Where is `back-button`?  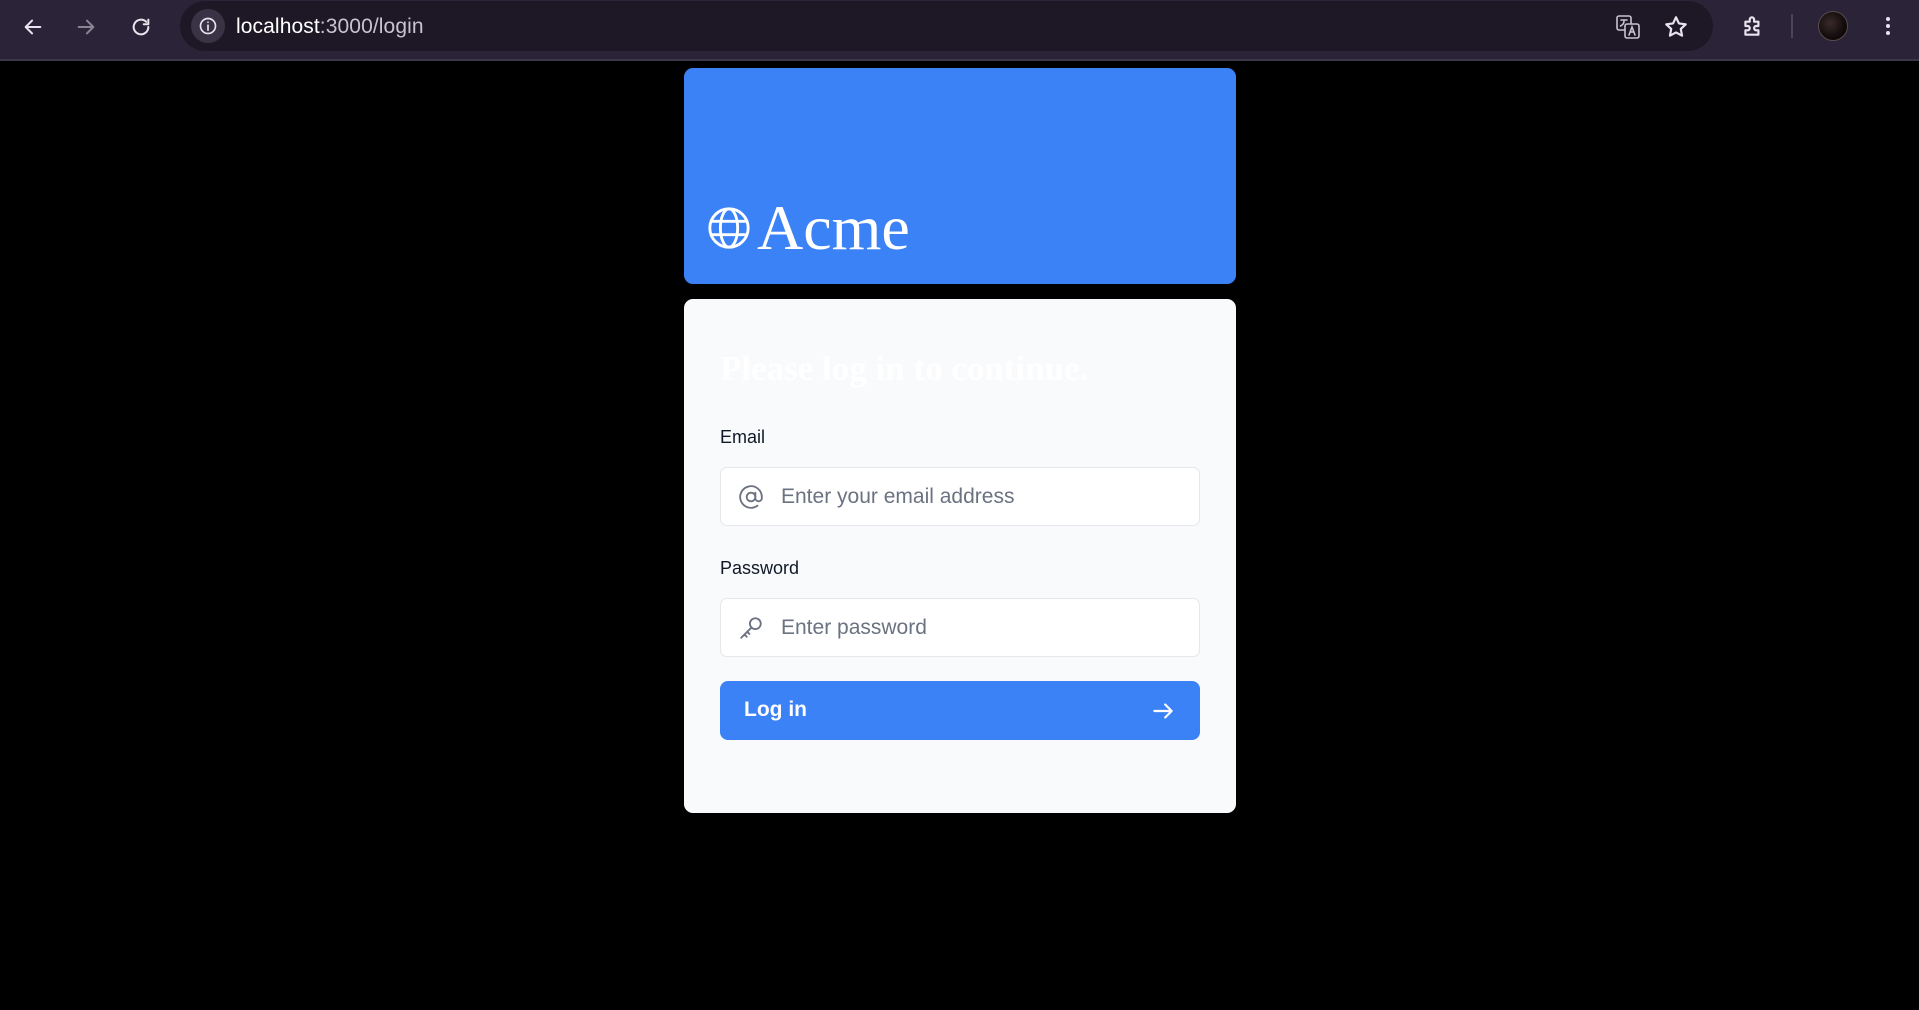
back-button is located at coordinates (33, 27).